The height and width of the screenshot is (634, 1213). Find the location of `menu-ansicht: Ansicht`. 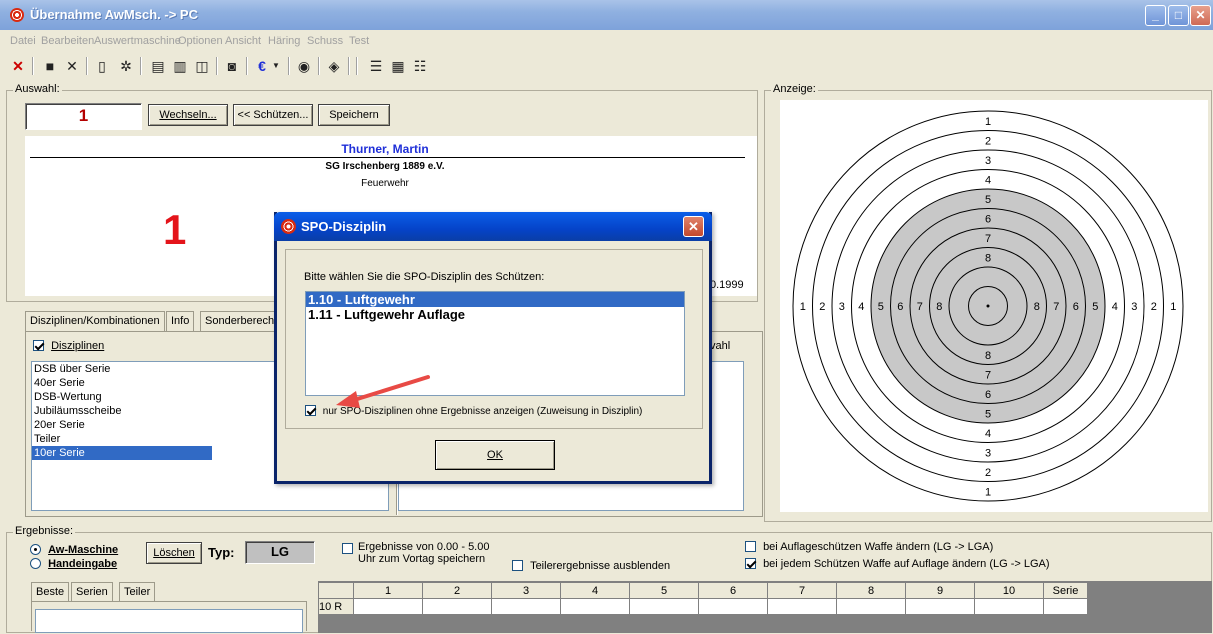

menu-ansicht: Ansicht is located at coordinates (243, 41).